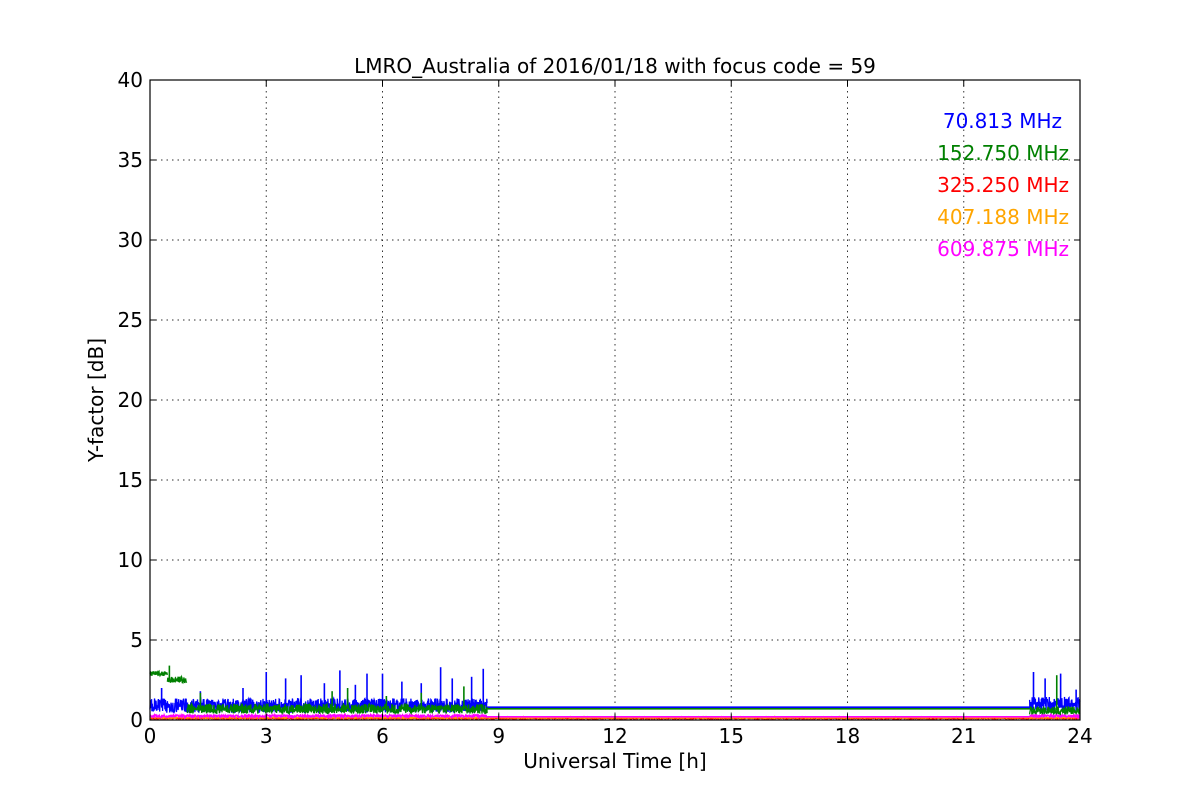 The height and width of the screenshot is (805, 1200). Describe the element at coordinates (847, 736) in the screenshot. I see `x-tick-label: 18` at that location.